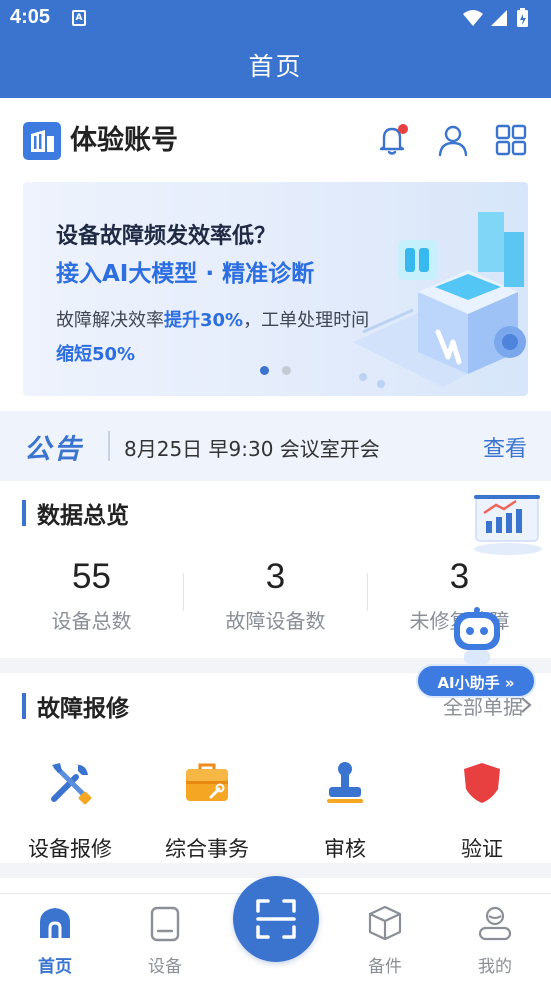 The height and width of the screenshot is (981, 551). Describe the element at coordinates (55, 923) in the screenshot. I see `home-icon` at that location.